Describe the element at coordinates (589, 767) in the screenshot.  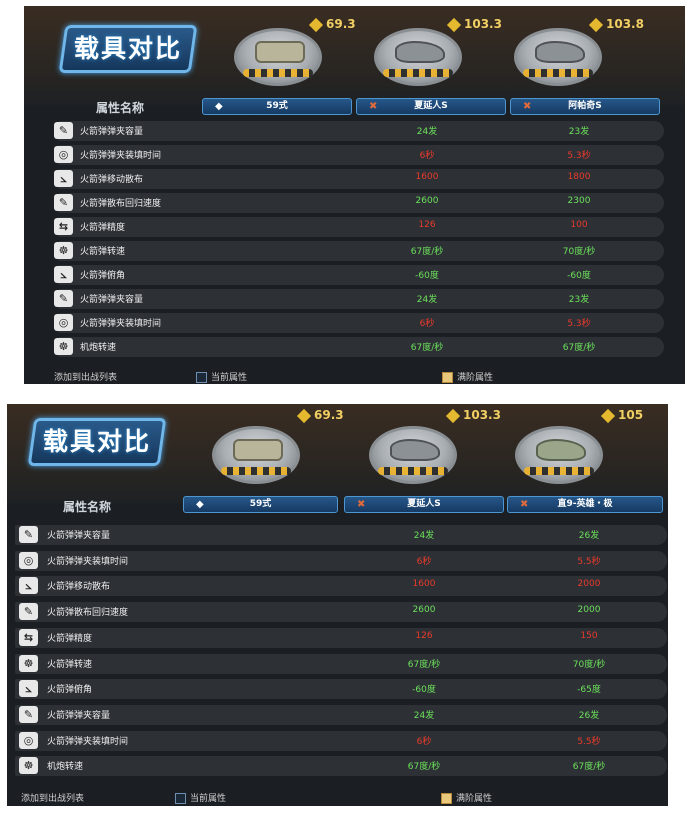
I see `attribute-value-vehicle-3: 67度/秒` at that location.